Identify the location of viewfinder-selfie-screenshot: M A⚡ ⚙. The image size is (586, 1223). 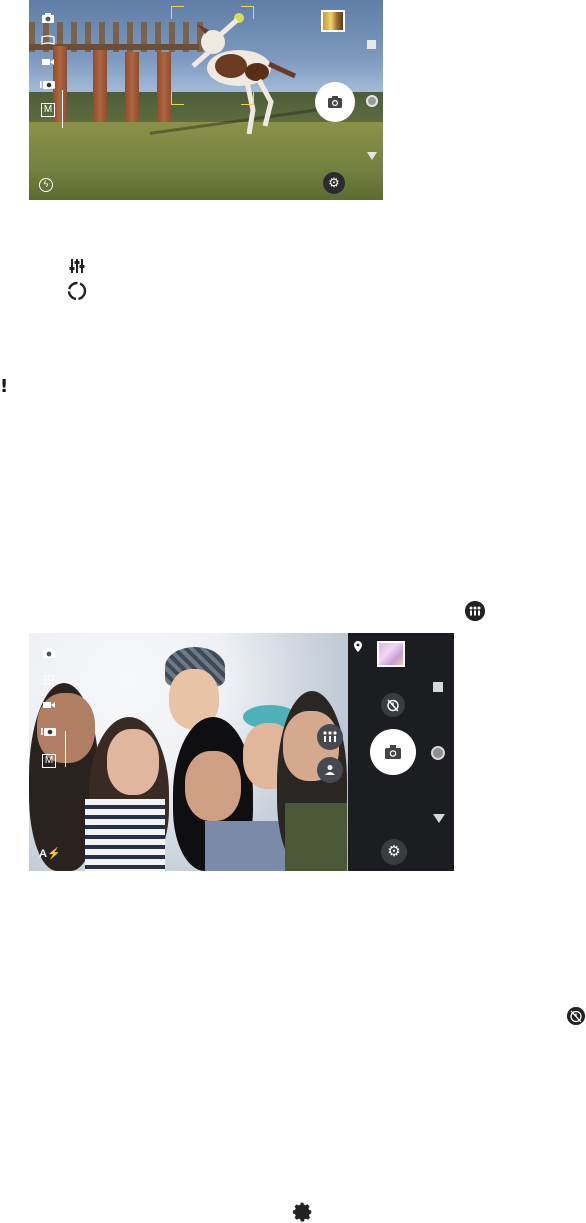
(241, 752).